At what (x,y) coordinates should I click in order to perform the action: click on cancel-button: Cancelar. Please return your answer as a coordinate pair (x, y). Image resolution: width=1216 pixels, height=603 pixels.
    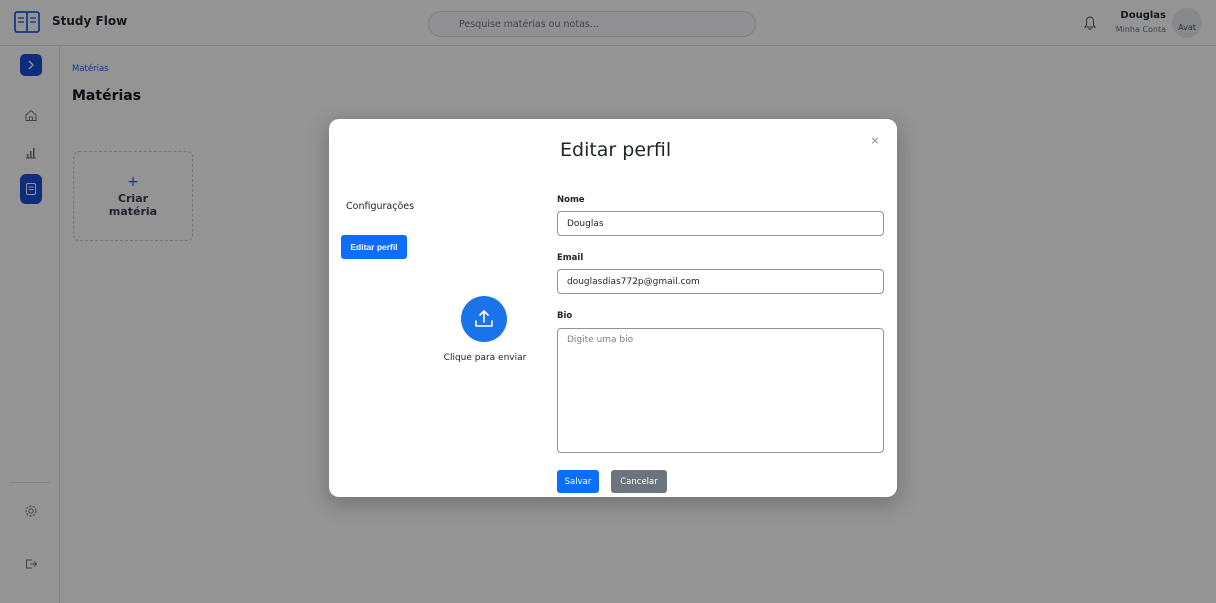
    Looking at the image, I should click on (639, 481).